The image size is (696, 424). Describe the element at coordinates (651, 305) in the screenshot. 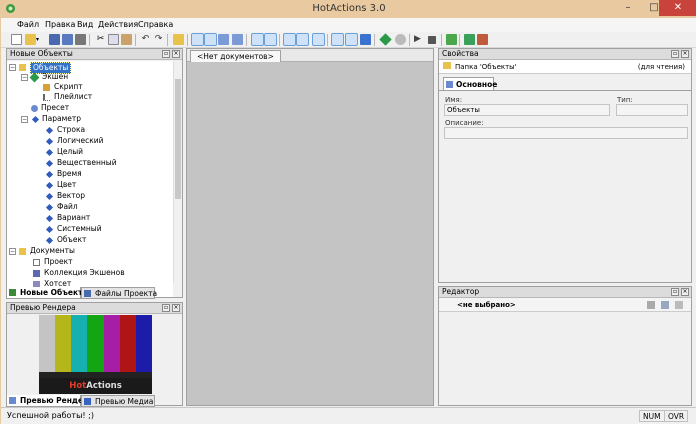

I see `editor-new-icon` at that location.